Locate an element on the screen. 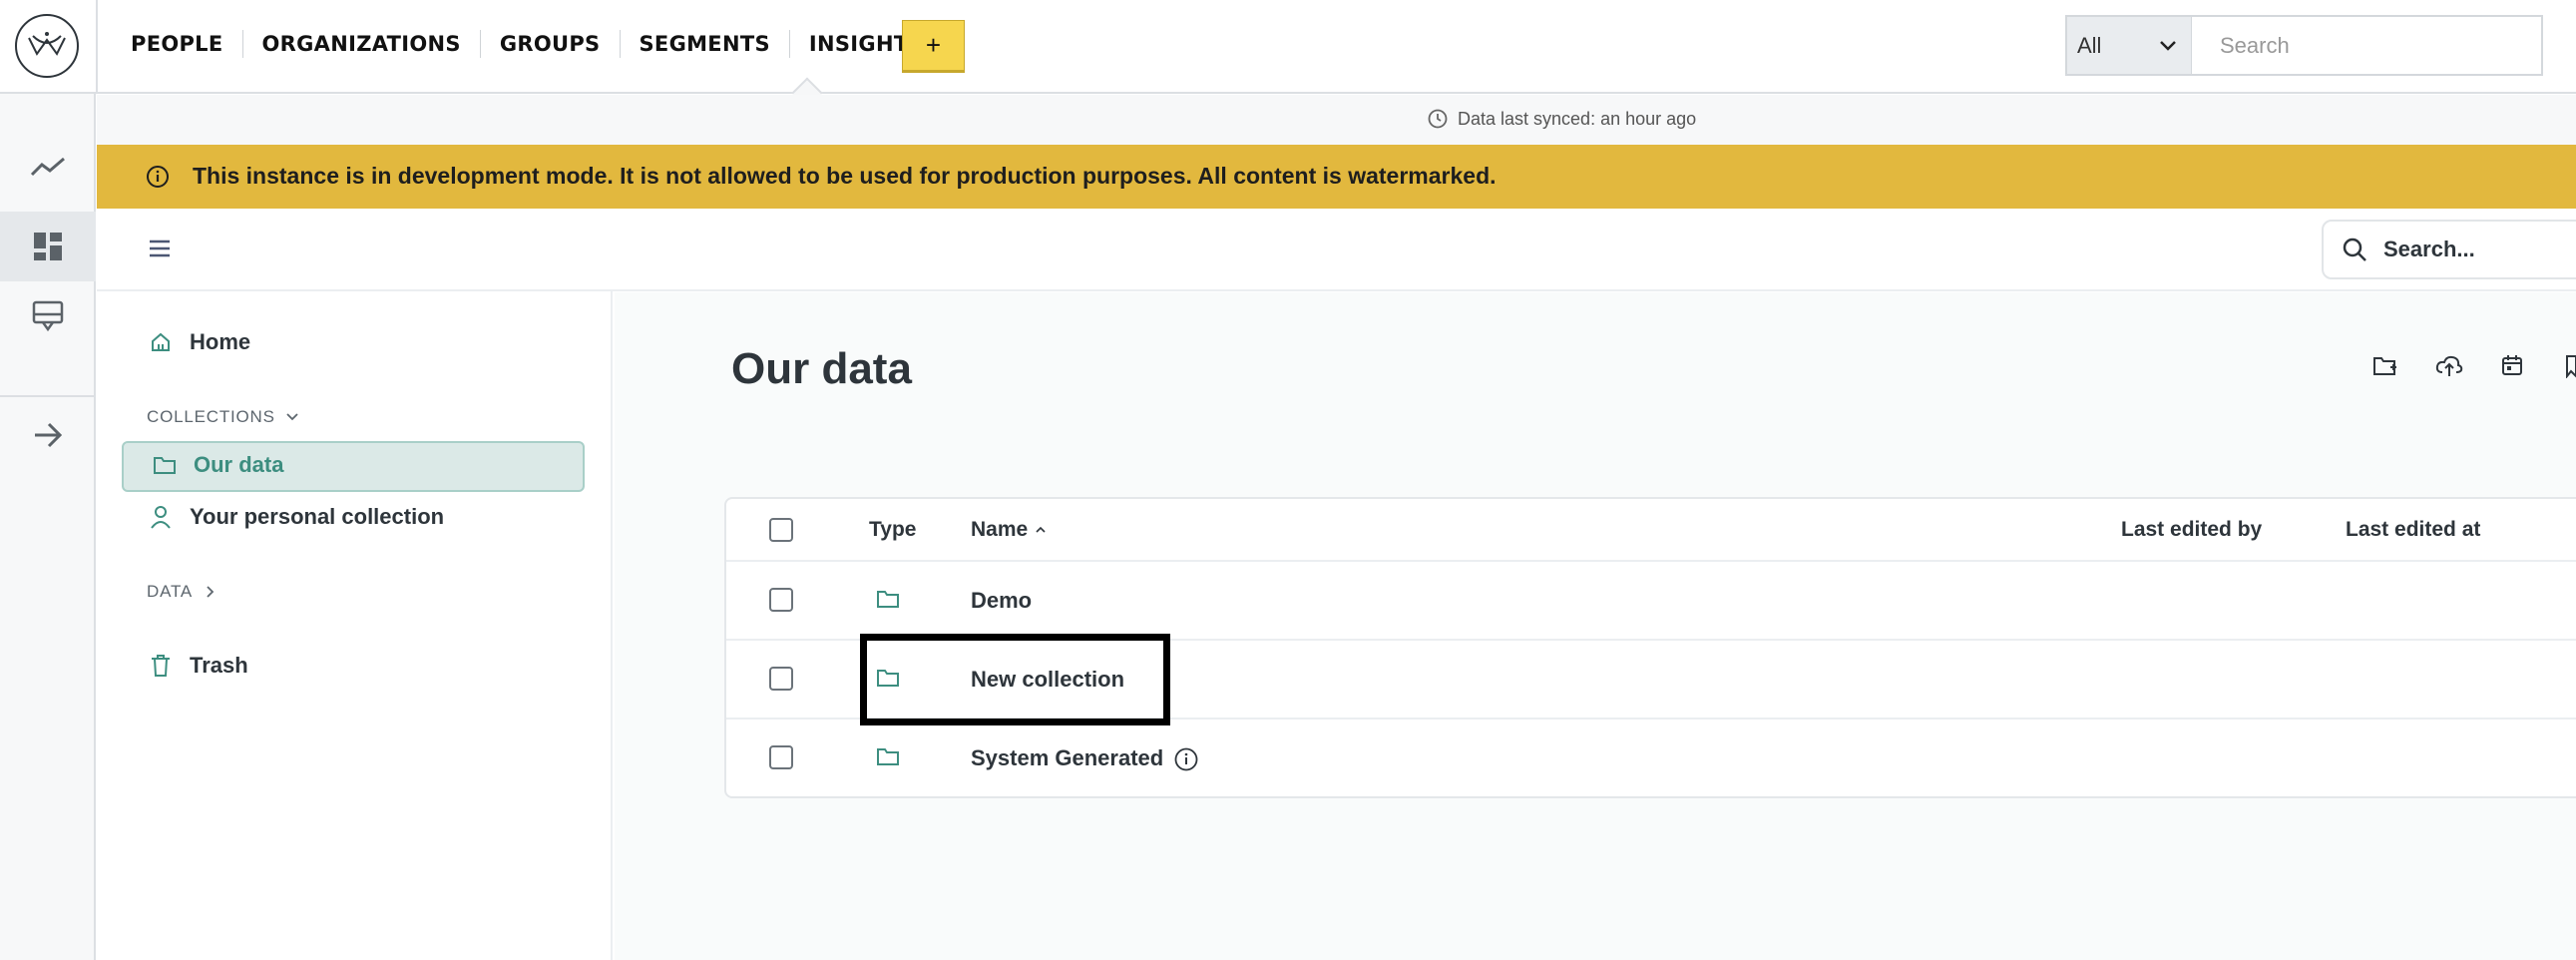 The image size is (2576, 960). nav-link-segments: SEGMENTS is located at coordinates (705, 44).